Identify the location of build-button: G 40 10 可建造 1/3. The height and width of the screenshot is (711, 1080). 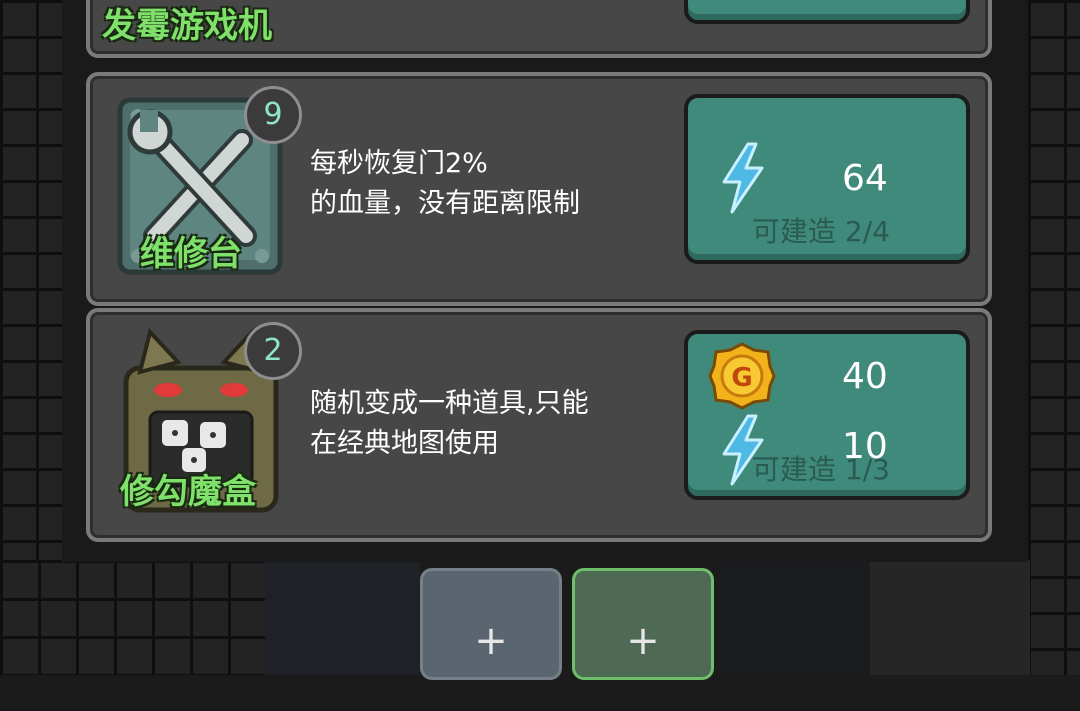
(827, 415).